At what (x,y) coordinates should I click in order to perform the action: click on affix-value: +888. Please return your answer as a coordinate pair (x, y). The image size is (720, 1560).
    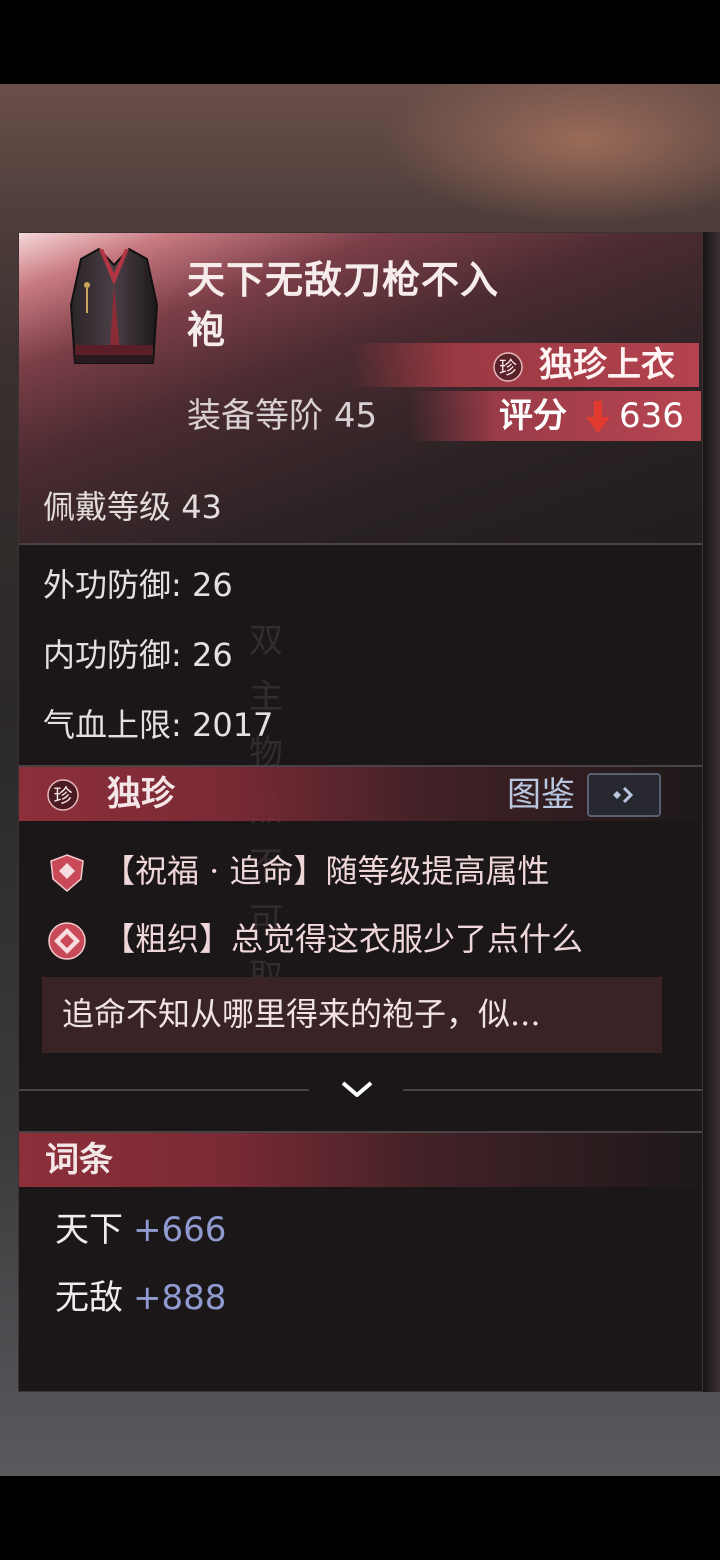
    Looking at the image, I should click on (180, 1298).